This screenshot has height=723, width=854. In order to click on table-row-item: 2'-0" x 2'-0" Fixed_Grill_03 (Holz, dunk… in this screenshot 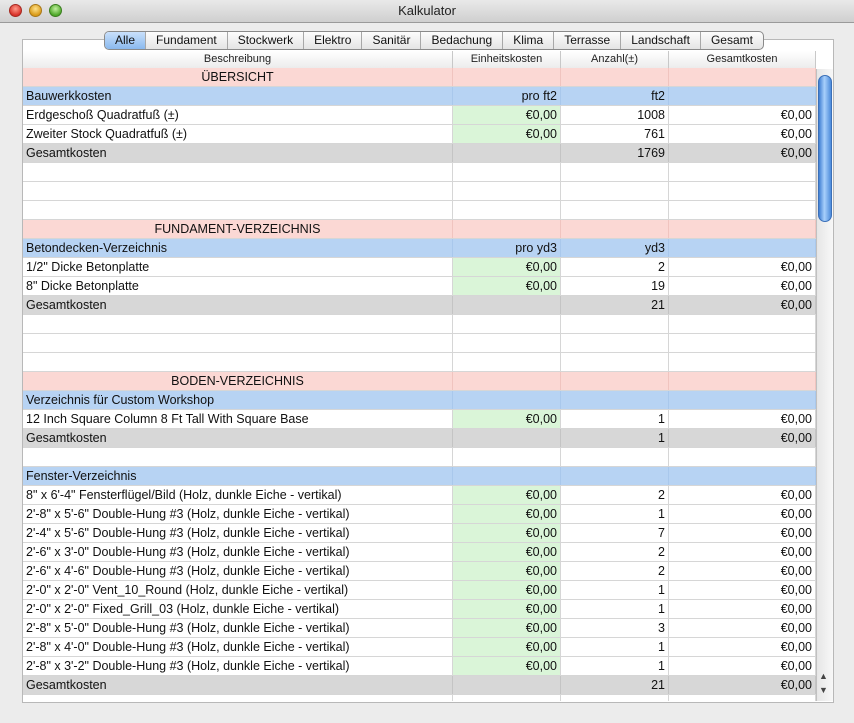, I will do `click(419, 609)`.